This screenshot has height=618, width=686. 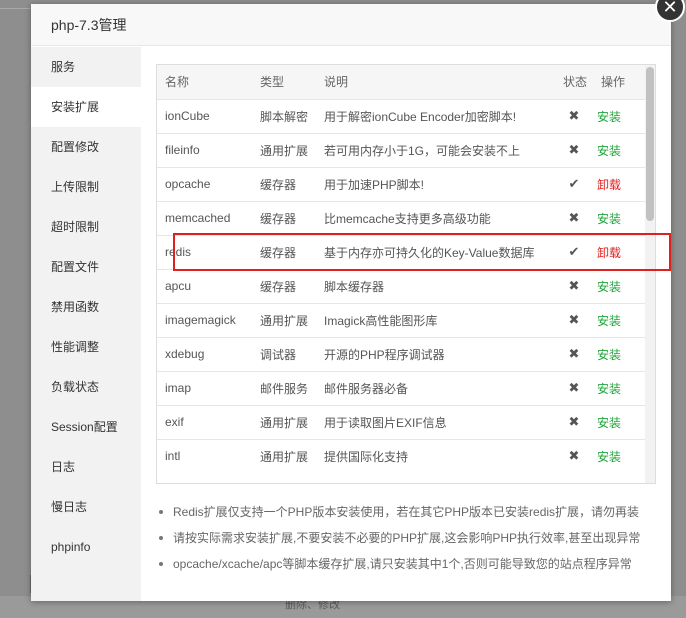 I want to click on ext-type: 邮件服务, so click(x=284, y=388).